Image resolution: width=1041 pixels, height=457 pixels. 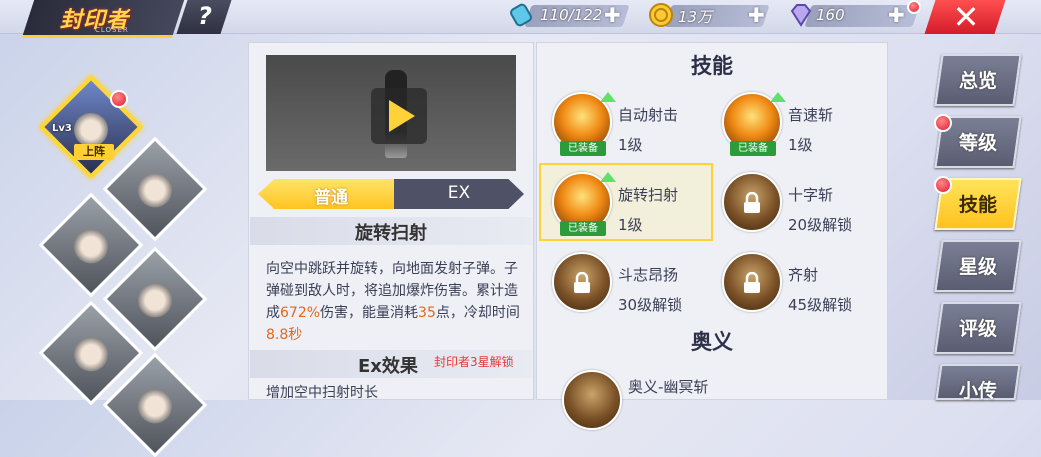 What do you see at coordinates (978, 203) in the screenshot?
I see `nav-skills-label: 技能` at bounding box center [978, 203].